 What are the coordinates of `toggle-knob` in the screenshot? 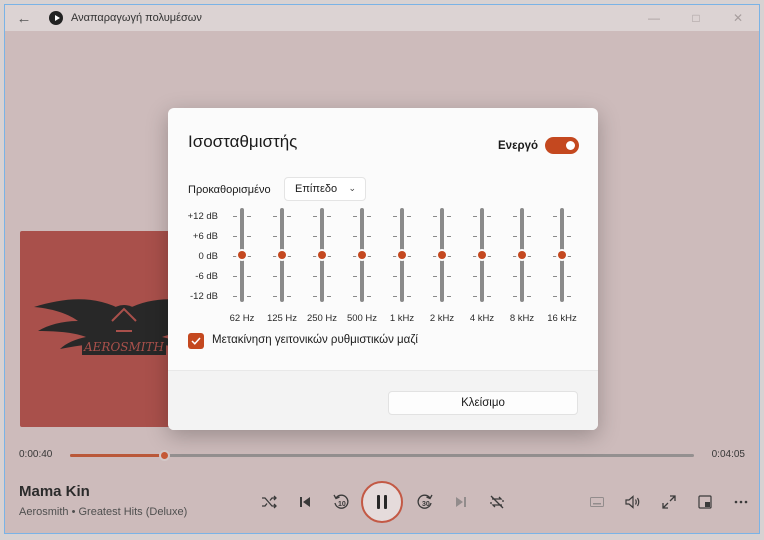 It's located at (570, 145).